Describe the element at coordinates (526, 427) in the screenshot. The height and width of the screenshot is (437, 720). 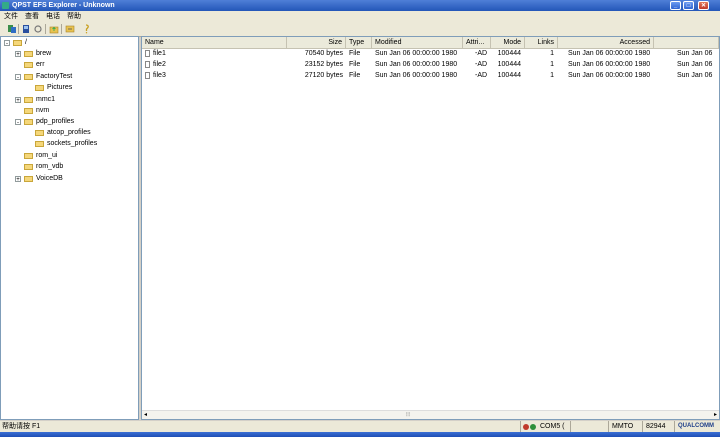
I see `red-led-icon` at that location.